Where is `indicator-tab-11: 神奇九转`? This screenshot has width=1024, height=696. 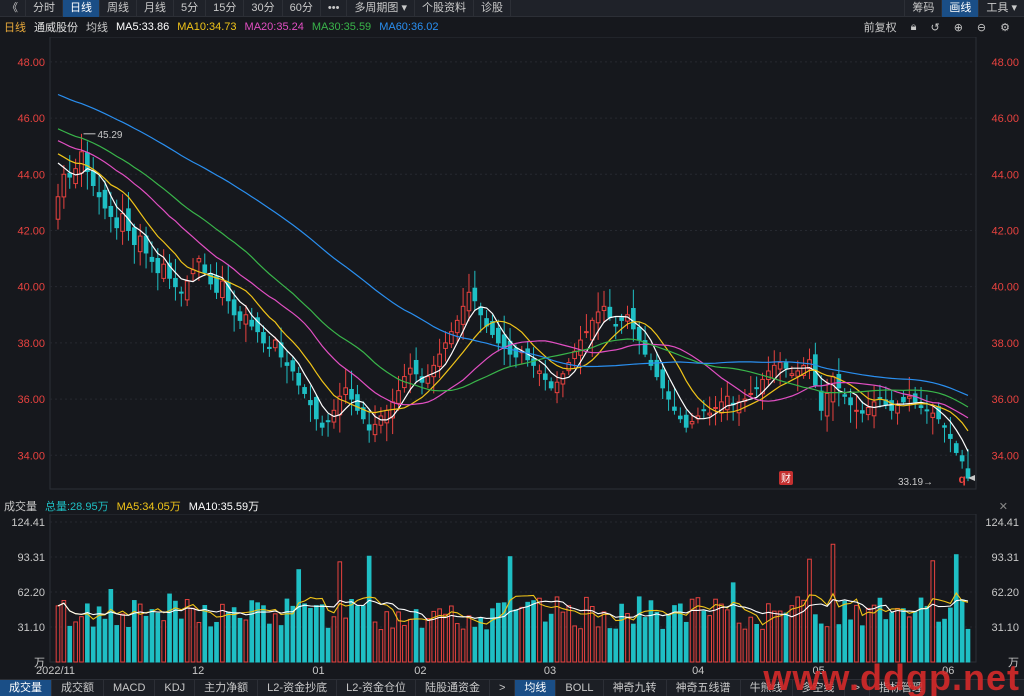 indicator-tab-11: 神奇九转 is located at coordinates (635, 688).